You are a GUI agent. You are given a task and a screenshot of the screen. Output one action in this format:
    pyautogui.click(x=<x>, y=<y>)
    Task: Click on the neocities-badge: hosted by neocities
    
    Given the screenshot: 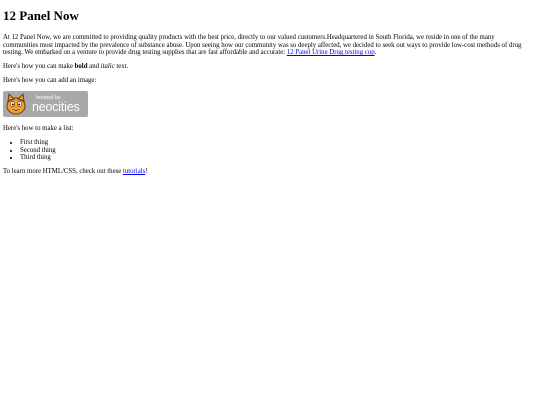 What is the action you would take?
    pyautogui.click(x=45, y=104)
    